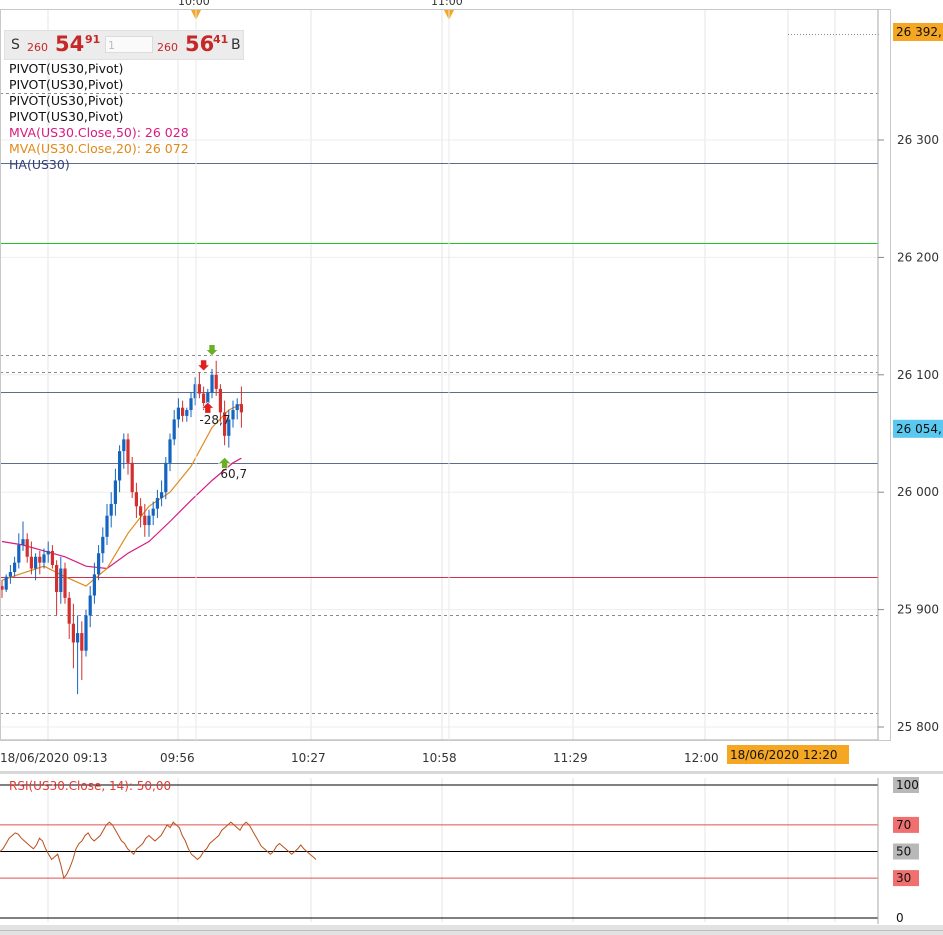  What do you see at coordinates (15, 45) in the screenshot?
I see `sell-label: S` at bounding box center [15, 45].